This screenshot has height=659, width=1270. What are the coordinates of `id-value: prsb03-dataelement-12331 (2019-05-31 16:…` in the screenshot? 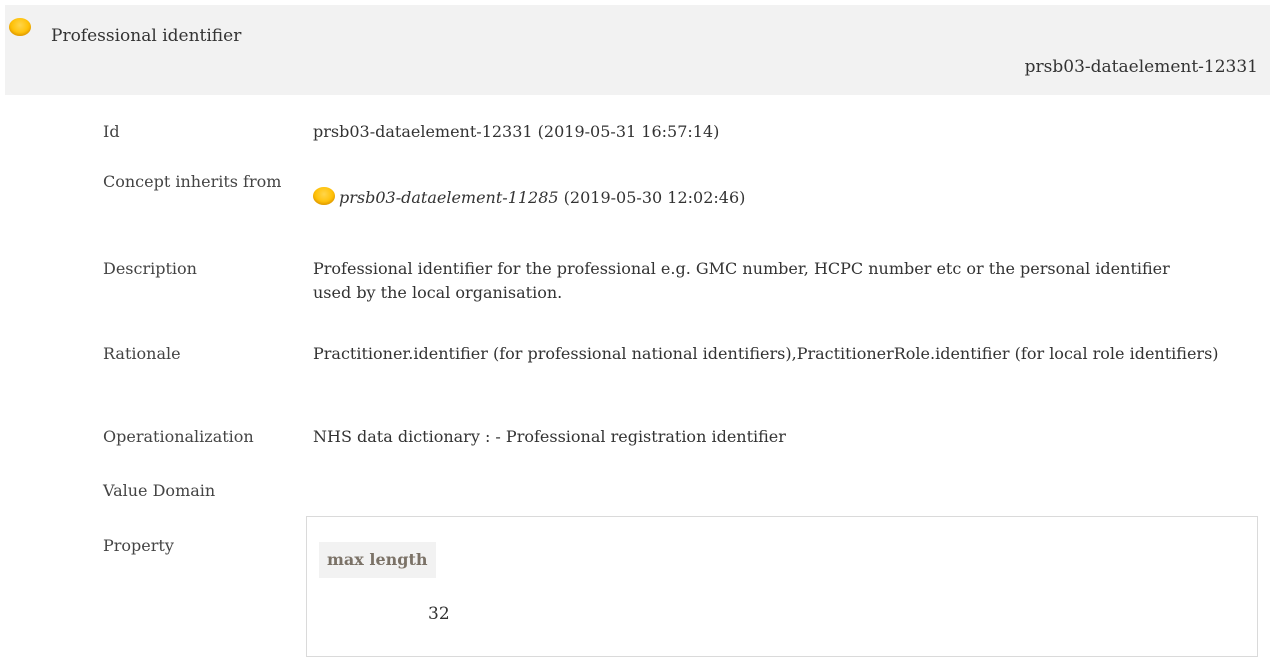 It's located at (516, 131).